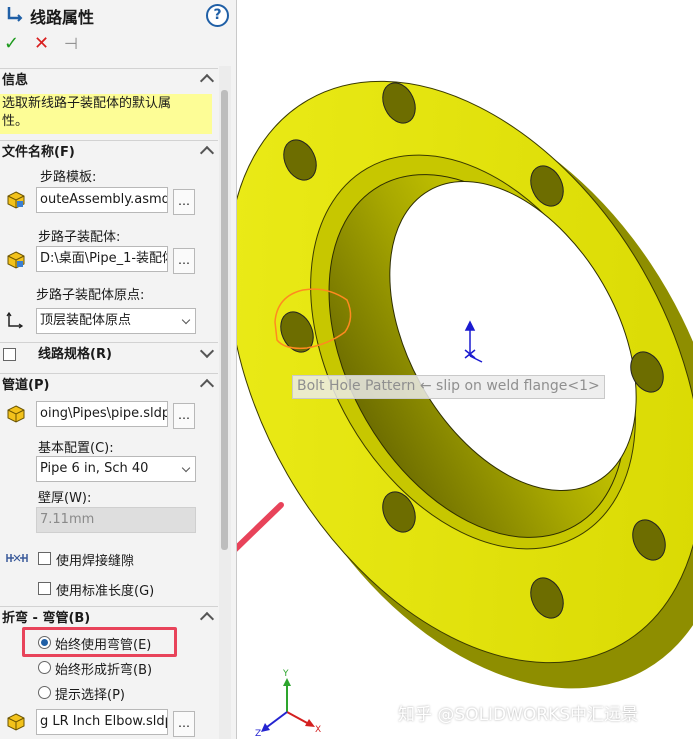 The width and height of the screenshot is (693, 739). I want to click on elbow-part-icon, so click(16, 722).